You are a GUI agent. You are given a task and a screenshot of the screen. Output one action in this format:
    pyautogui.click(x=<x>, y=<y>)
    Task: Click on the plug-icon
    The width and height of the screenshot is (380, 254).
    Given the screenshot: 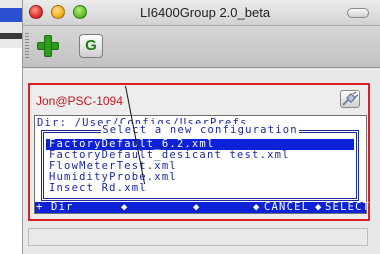 What is the action you would take?
    pyautogui.click(x=350, y=98)
    